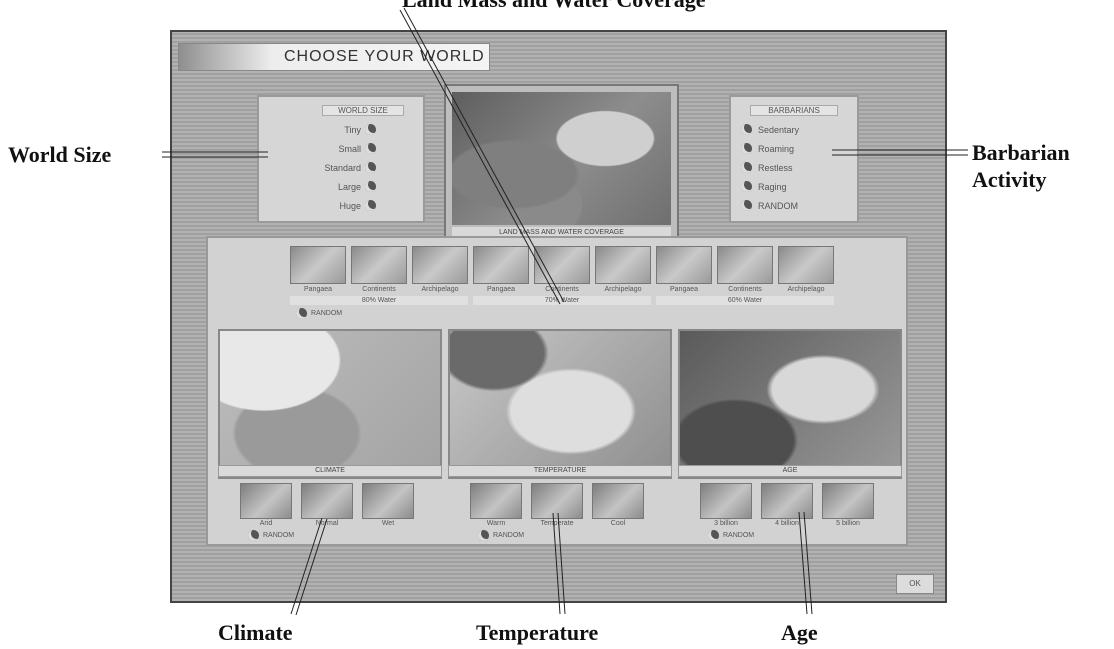  What do you see at coordinates (379, 300) in the screenshot?
I see `landmass-group-label: 80% Water` at bounding box center [379, 300].